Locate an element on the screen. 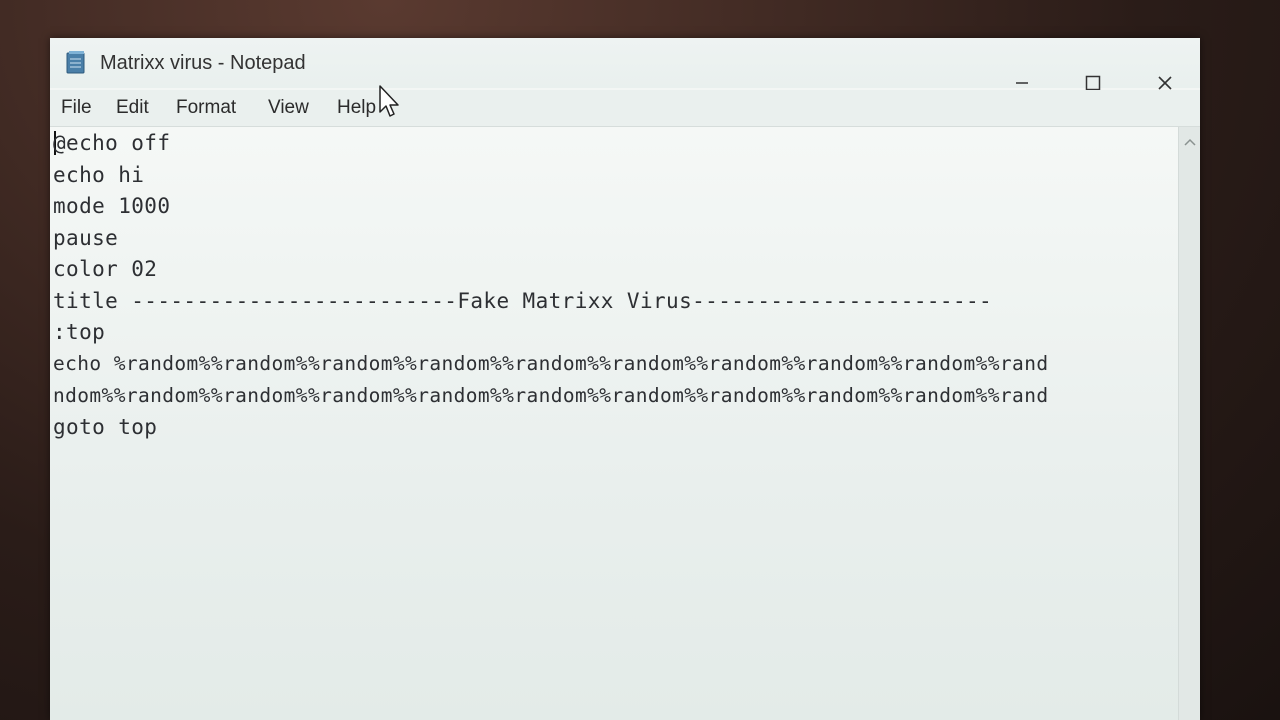 The width and height of the screenshot is (1280, 720). window-title: Matrixx virus - Notepad is located at coordinates (203, 63).